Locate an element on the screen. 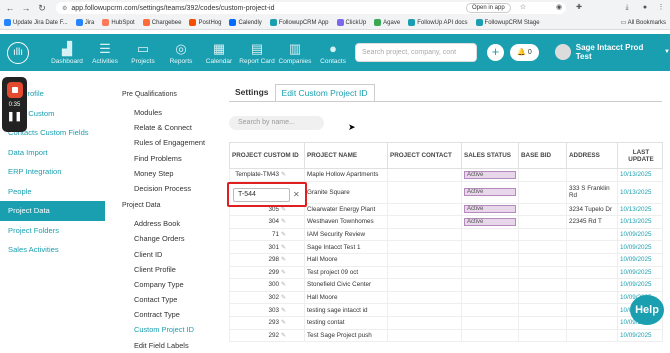  profile-avatar-icon: ● is located at coordinates (645, 8).